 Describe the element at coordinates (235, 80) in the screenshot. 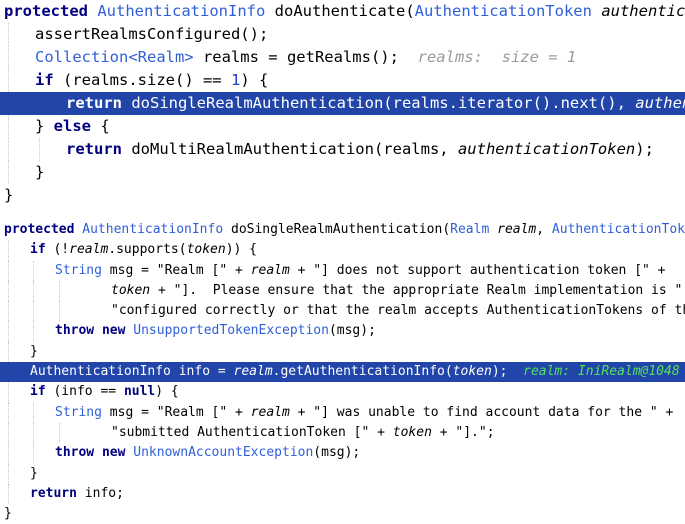

I see `number-literal: 1` at that location.